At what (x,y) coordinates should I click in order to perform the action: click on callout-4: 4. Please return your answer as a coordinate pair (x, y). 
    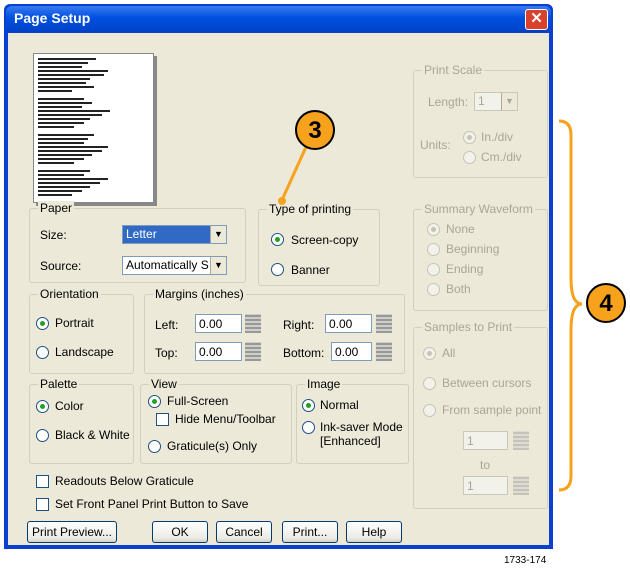
    Looking at the image, I should click on (606, 303).